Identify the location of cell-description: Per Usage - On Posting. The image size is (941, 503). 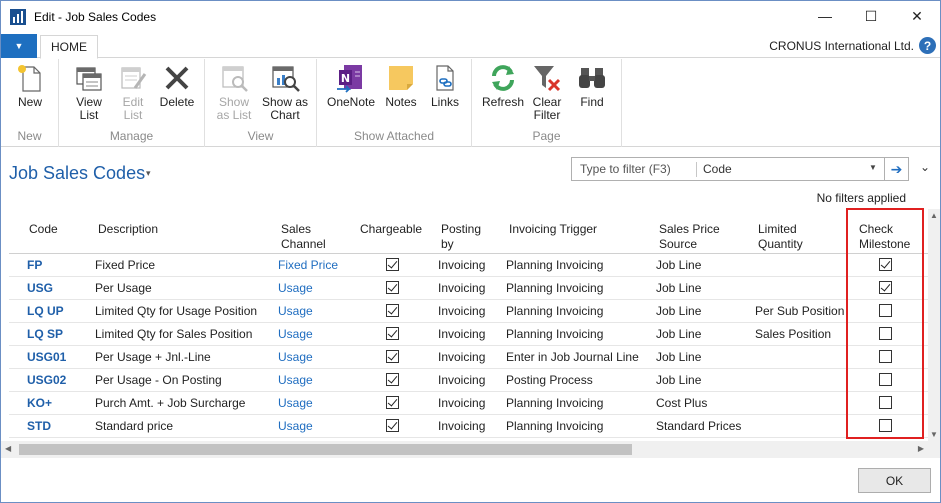
(158, 380).